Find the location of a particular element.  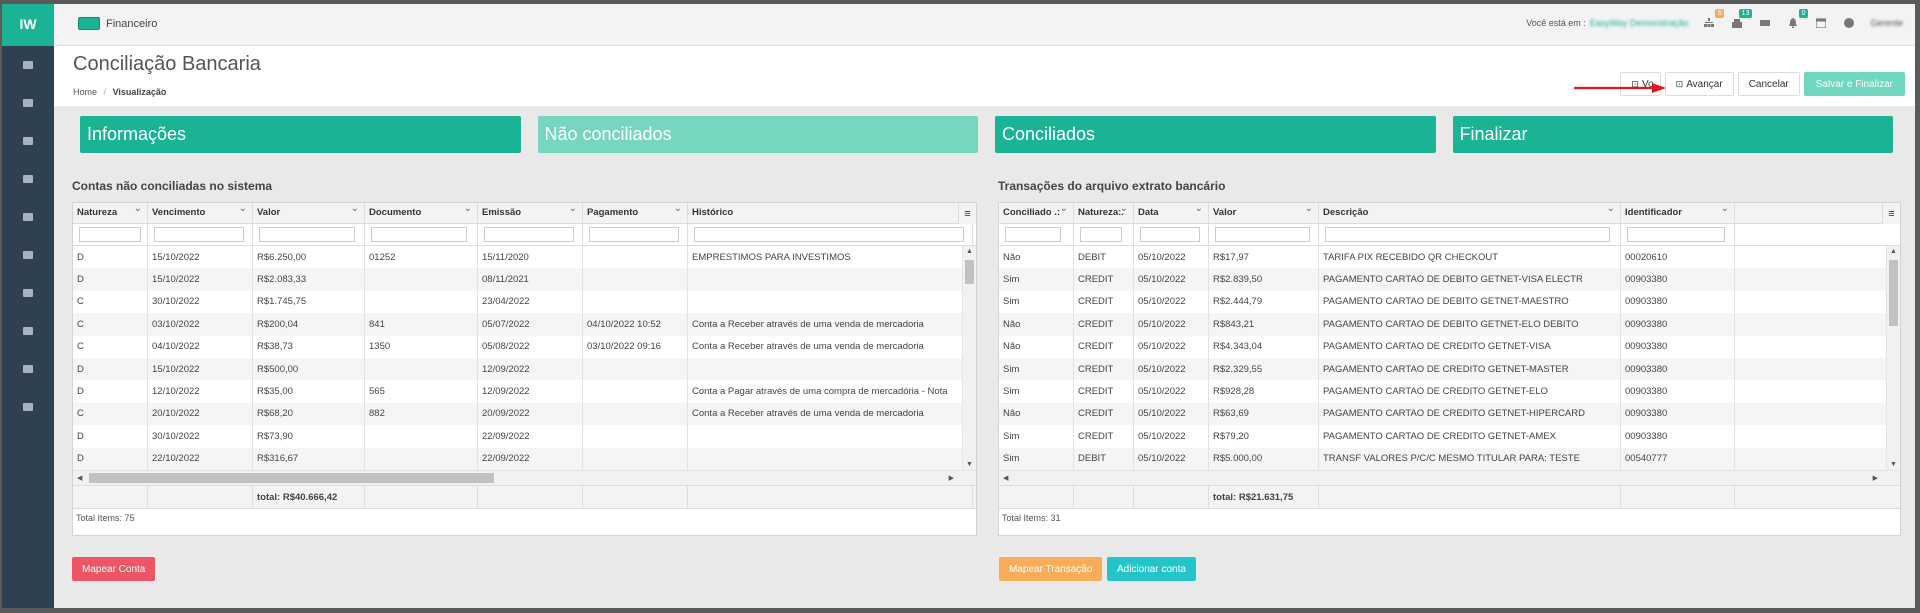

cloud-icon is located at coordinates (28, 103).